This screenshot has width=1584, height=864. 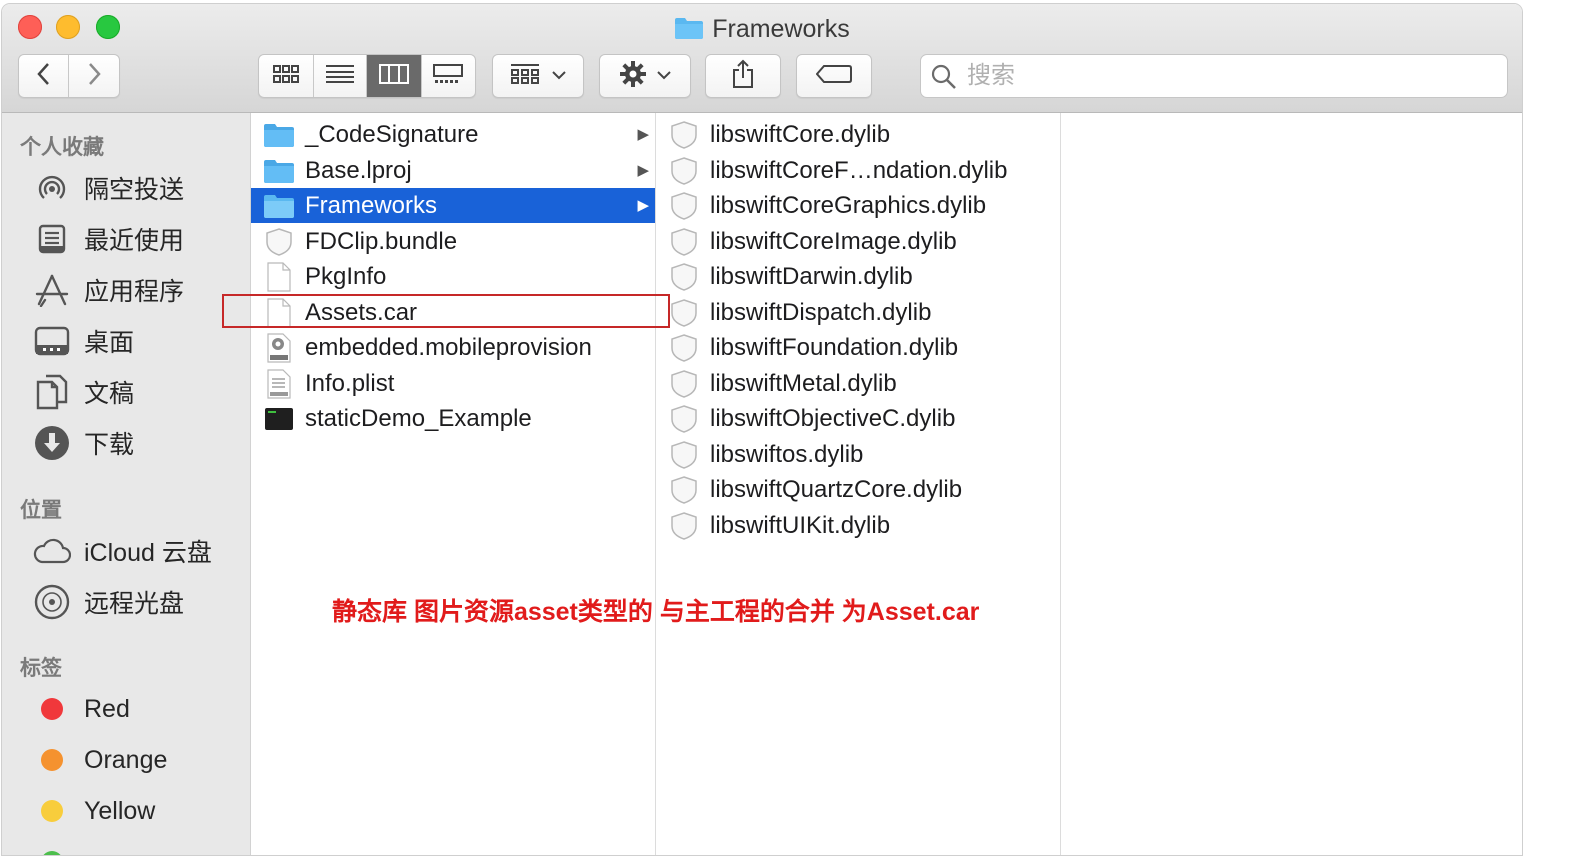 I want to click on list-item: libswiftDarwin.dylib, so click(x=784, y=276).